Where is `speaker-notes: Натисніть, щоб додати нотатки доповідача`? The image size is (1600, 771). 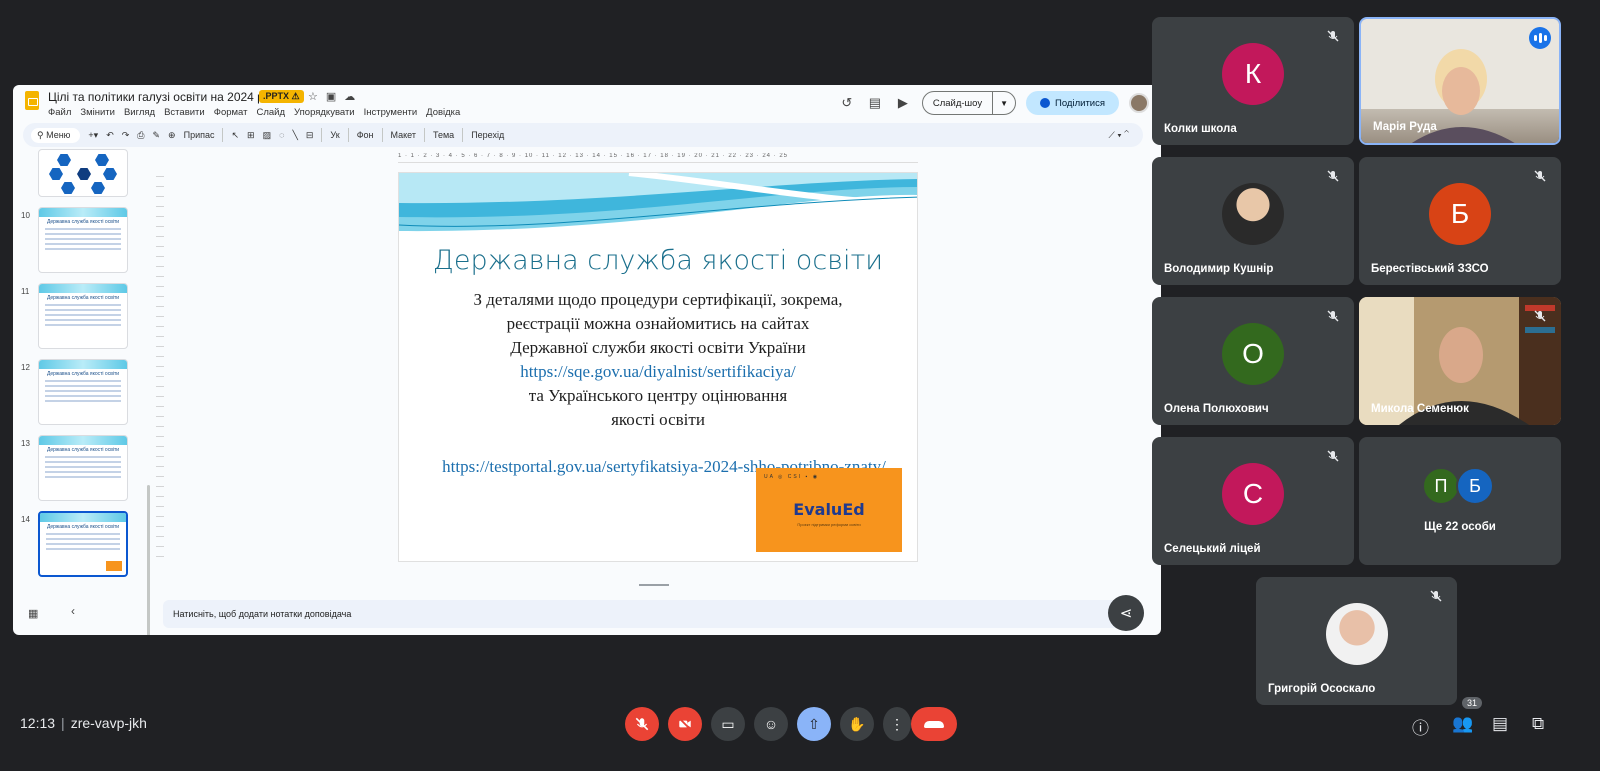
speaker-notes: Натисніть, щоб додати нотатки доповідача is located at coordinates (650, 614).